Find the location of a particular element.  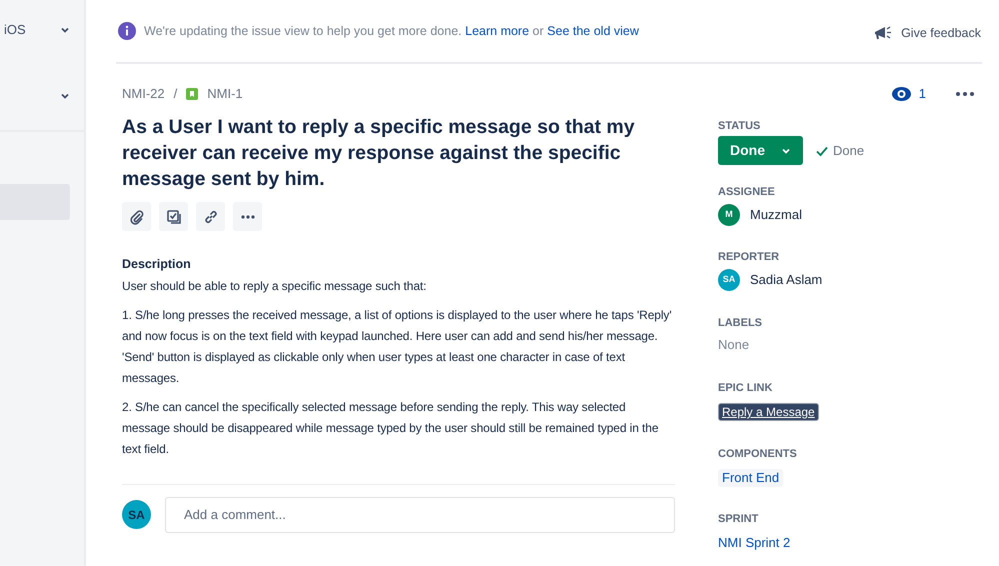

field-label: COMPONENTS is located at coordinates (758, 454).